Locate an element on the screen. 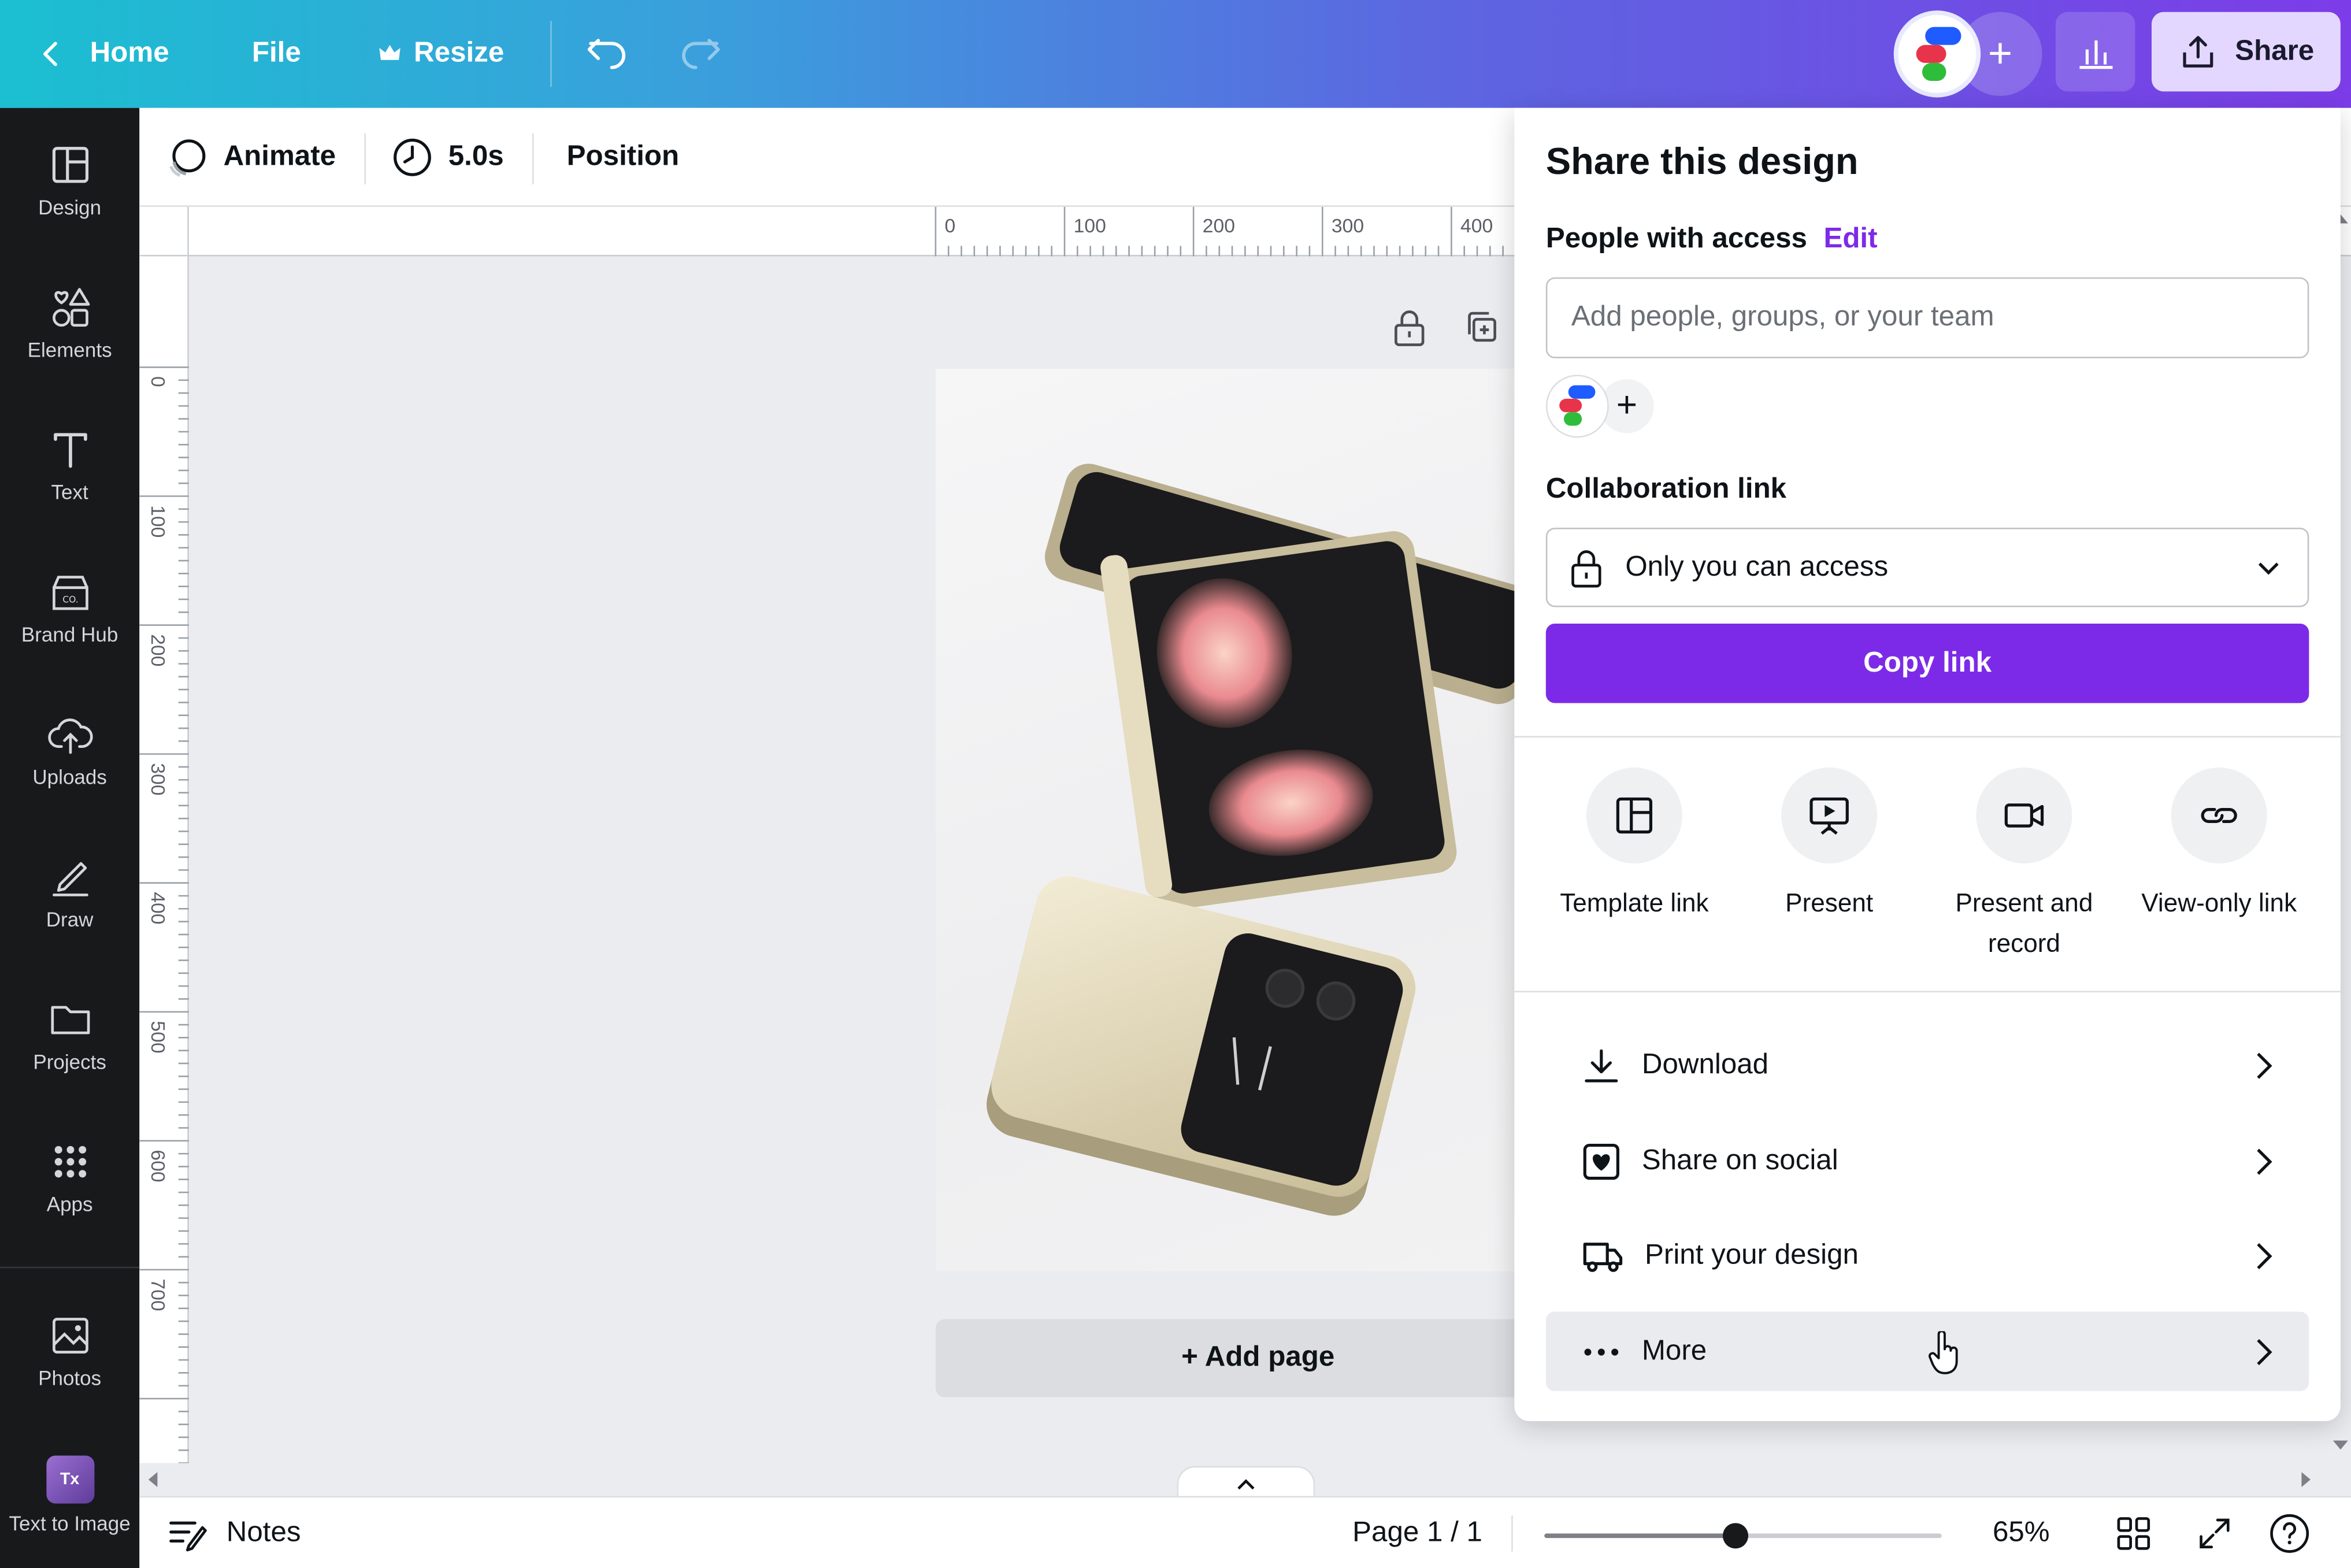  edit-access-link: Edit is located at coordinates (1850, 239).